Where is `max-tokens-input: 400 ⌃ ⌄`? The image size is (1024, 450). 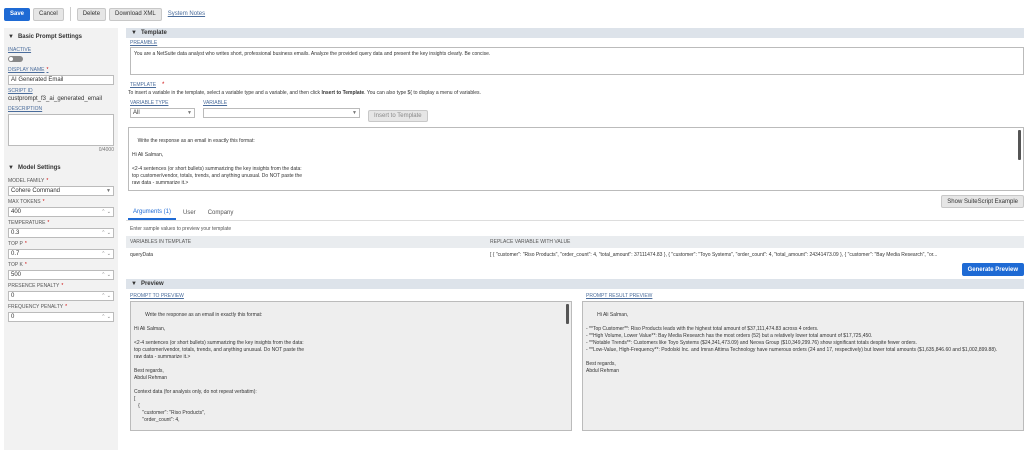 max-tokens-input: 400 ⌃ ⌄ is located at coordinates (61, 212).